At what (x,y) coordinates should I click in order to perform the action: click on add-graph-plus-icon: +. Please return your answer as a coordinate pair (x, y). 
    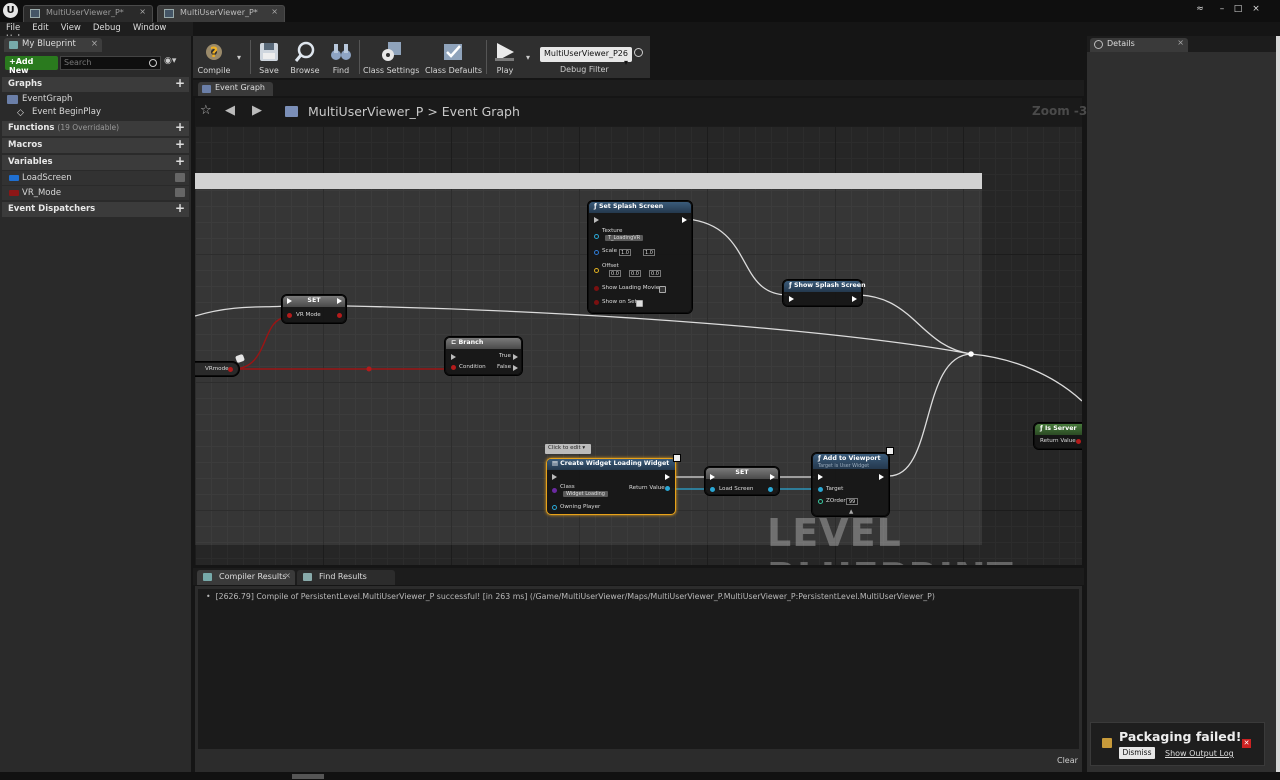
    Looking at the image, I should click on (180, 83).